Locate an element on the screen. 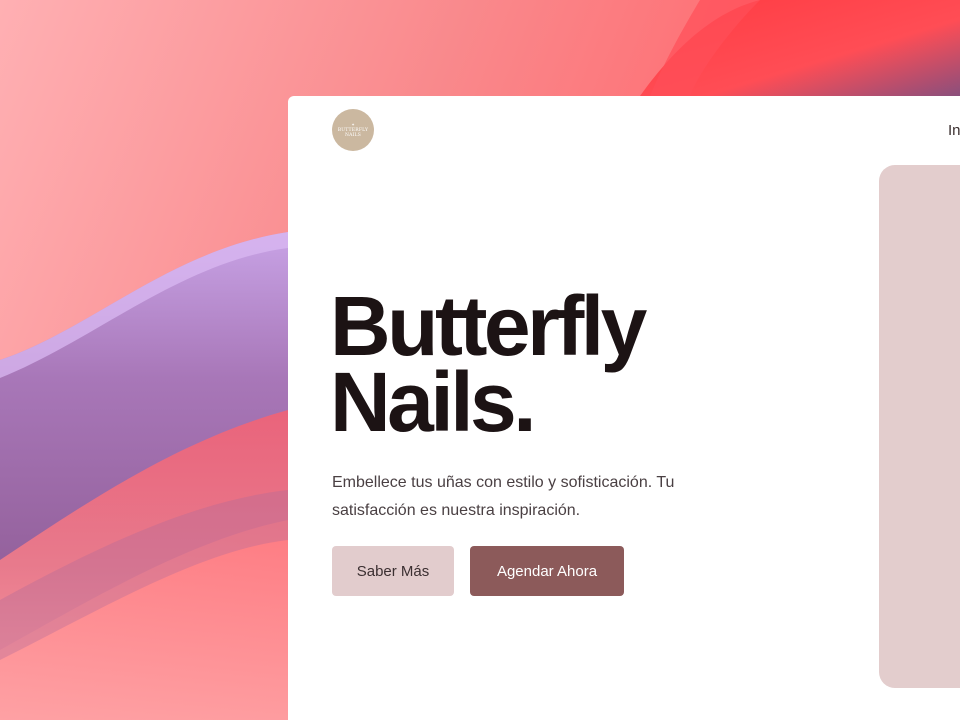 The image size is (960, 720). hero-title: Butterfly Nails. is located at coordinates (488, 364).